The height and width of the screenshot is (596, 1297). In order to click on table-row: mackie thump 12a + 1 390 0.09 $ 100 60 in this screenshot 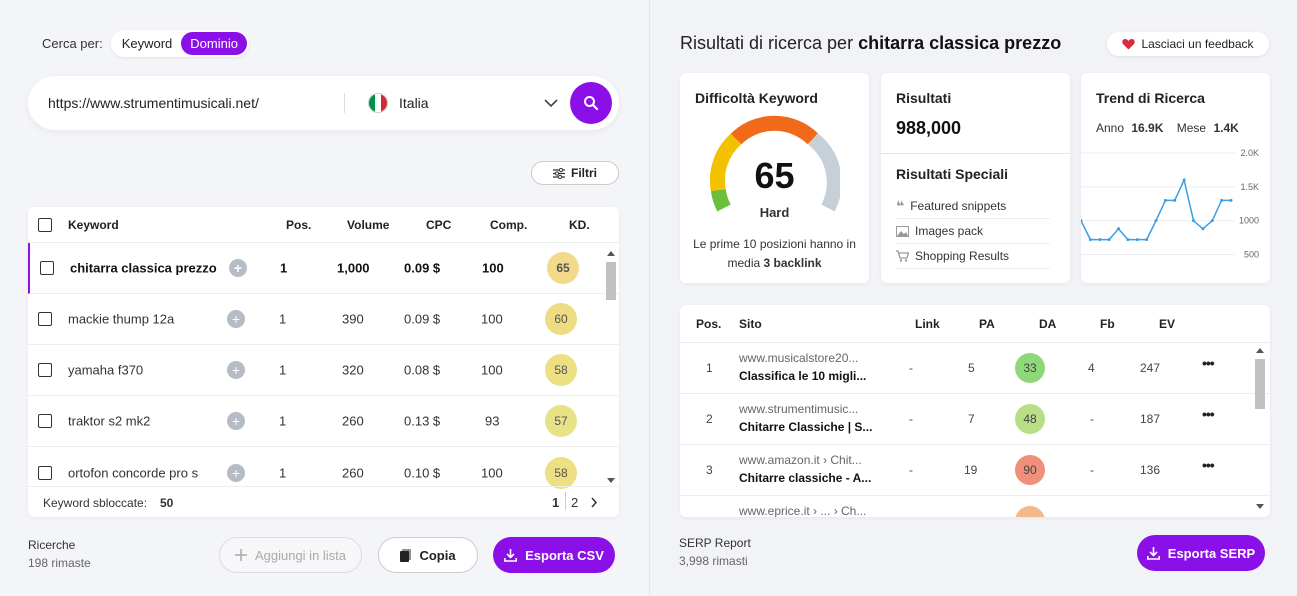, I will do `click(323, 319)`.